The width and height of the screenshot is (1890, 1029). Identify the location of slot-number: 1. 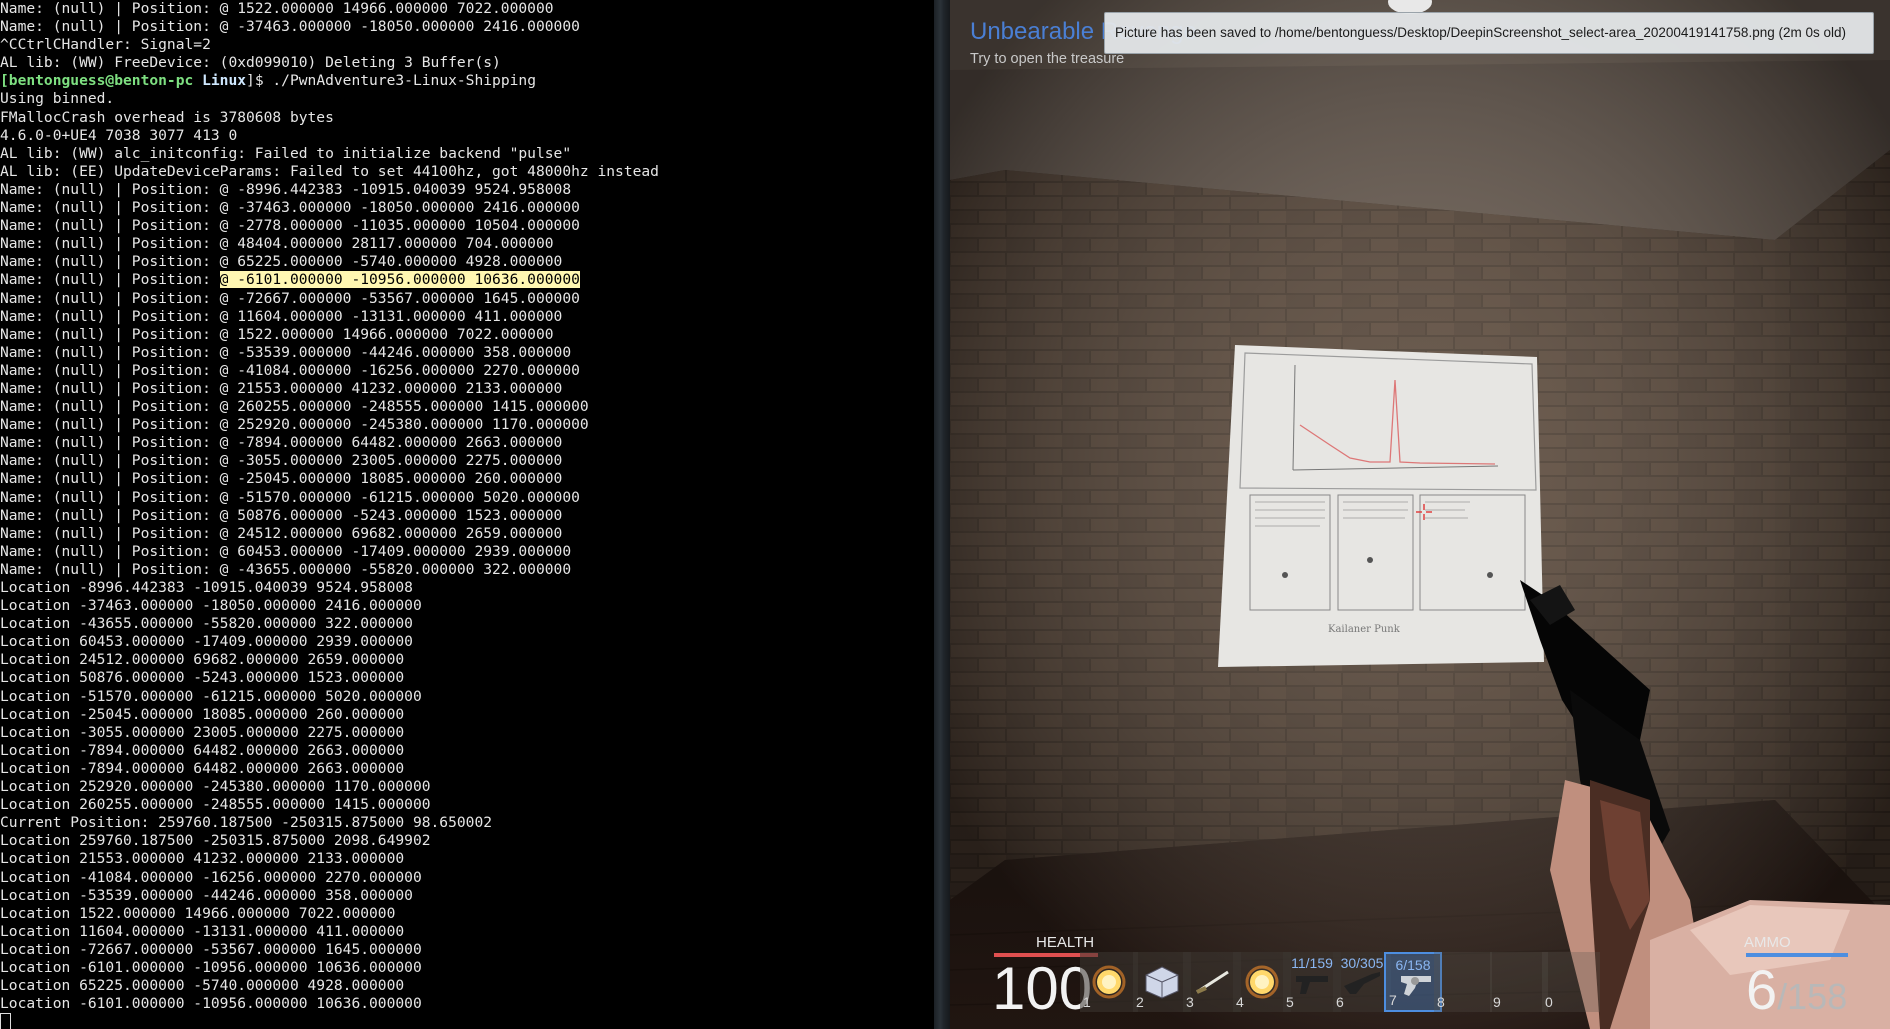
(1087, 1002).